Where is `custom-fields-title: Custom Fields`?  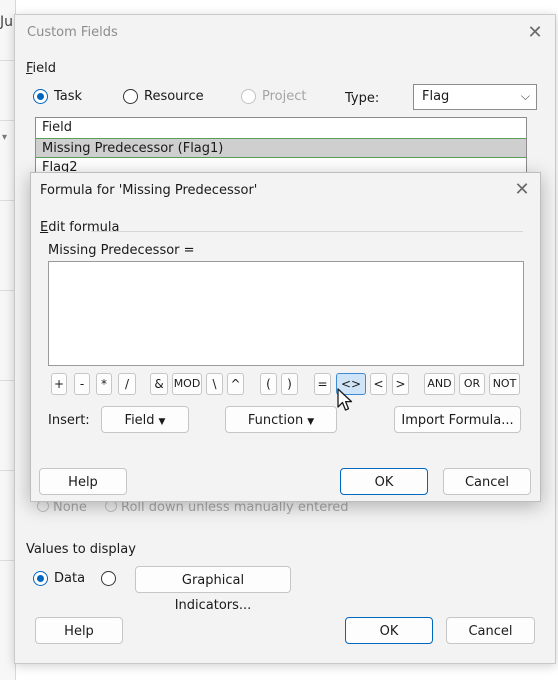
custom-fields-title: Custom Fields is located at coordinates (72, 32).